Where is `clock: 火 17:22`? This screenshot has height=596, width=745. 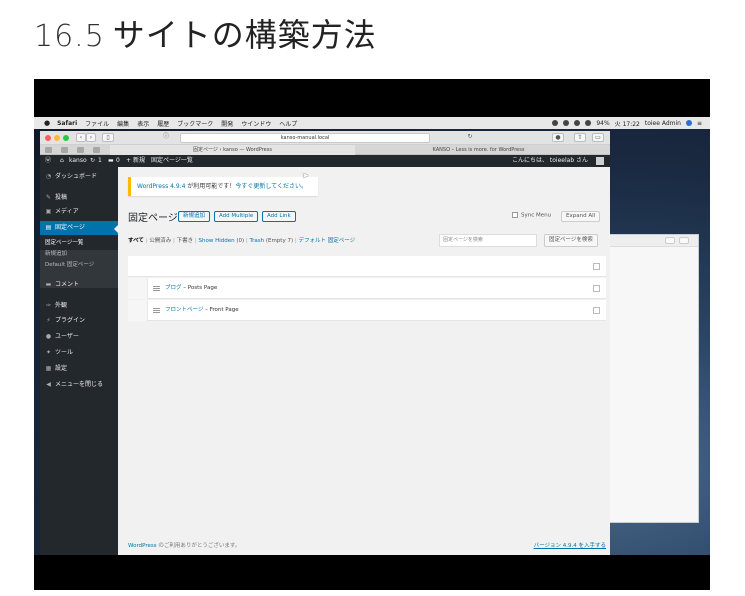 clock: 火 17:22 is located at coordinates (627, 123).